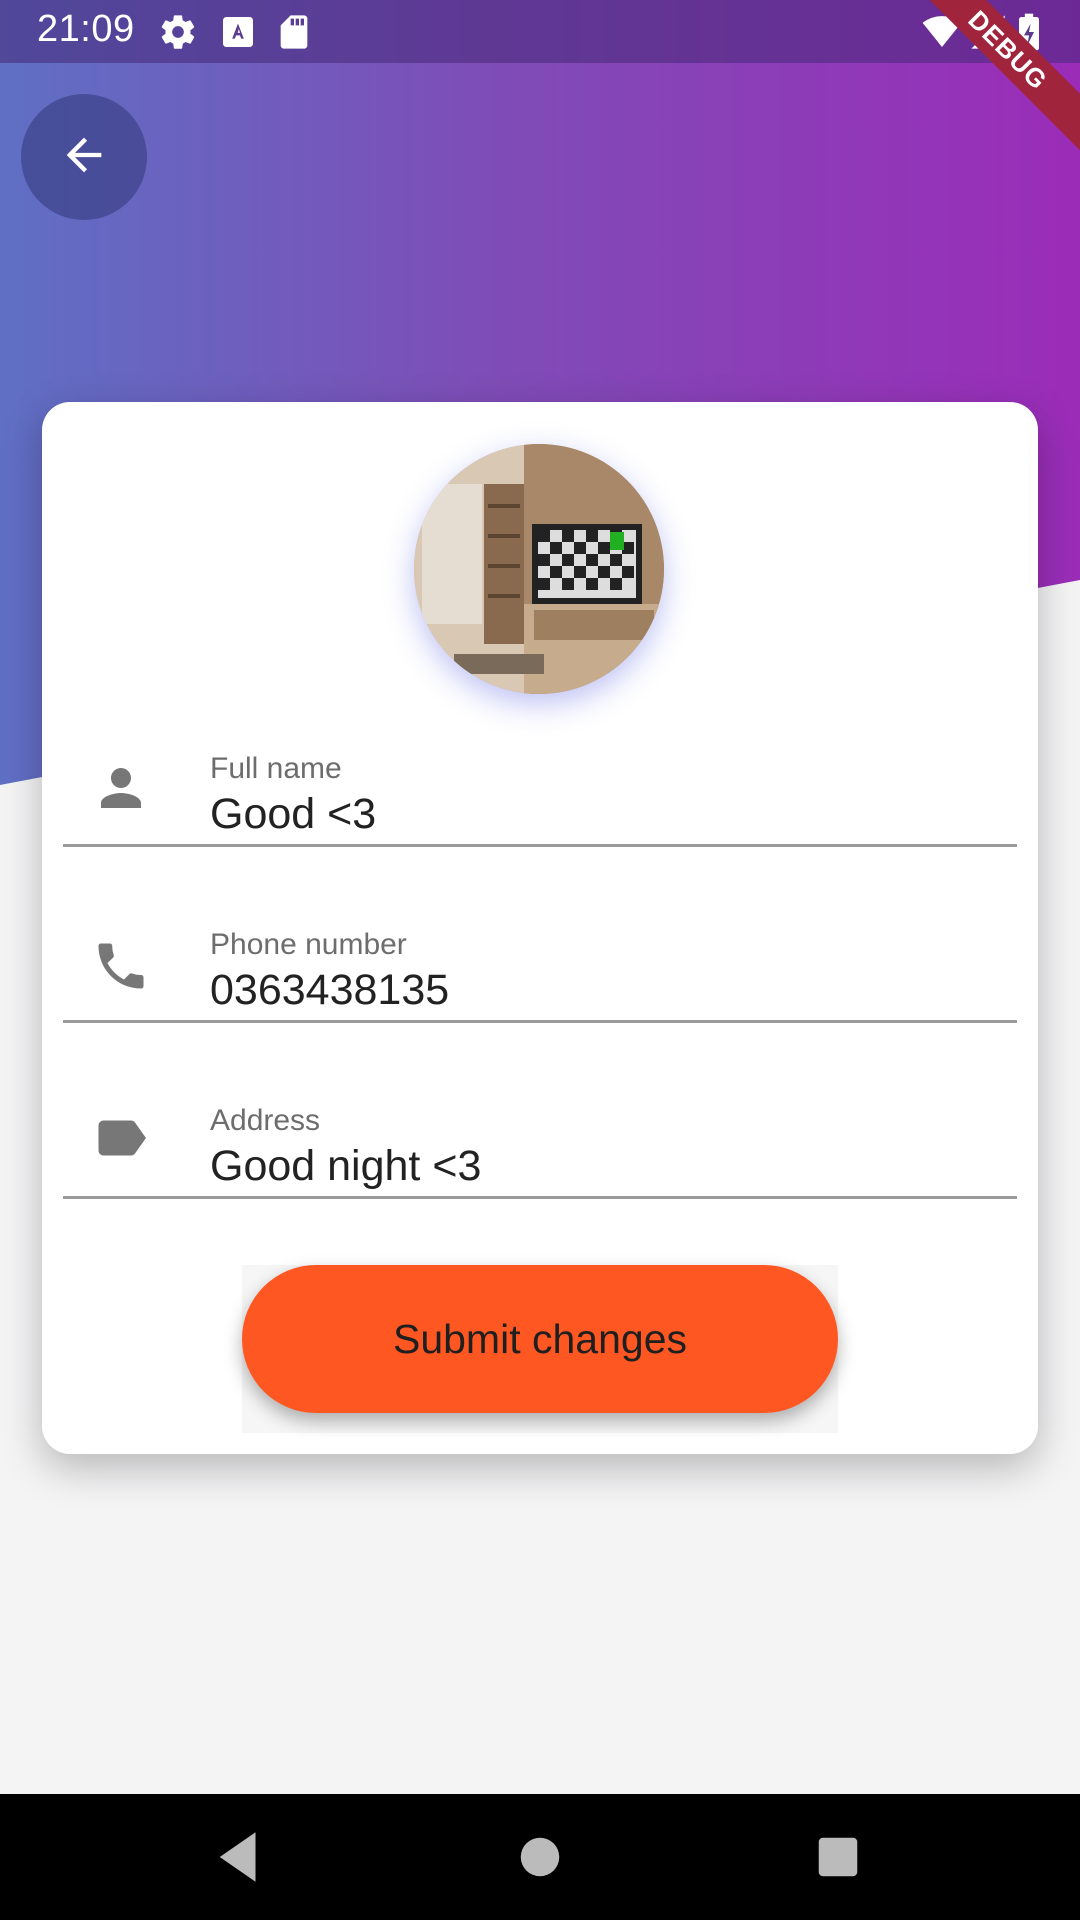 The width and height of the screenshot is (1080, 1920). I want to click on back-button, so click(84, 157).